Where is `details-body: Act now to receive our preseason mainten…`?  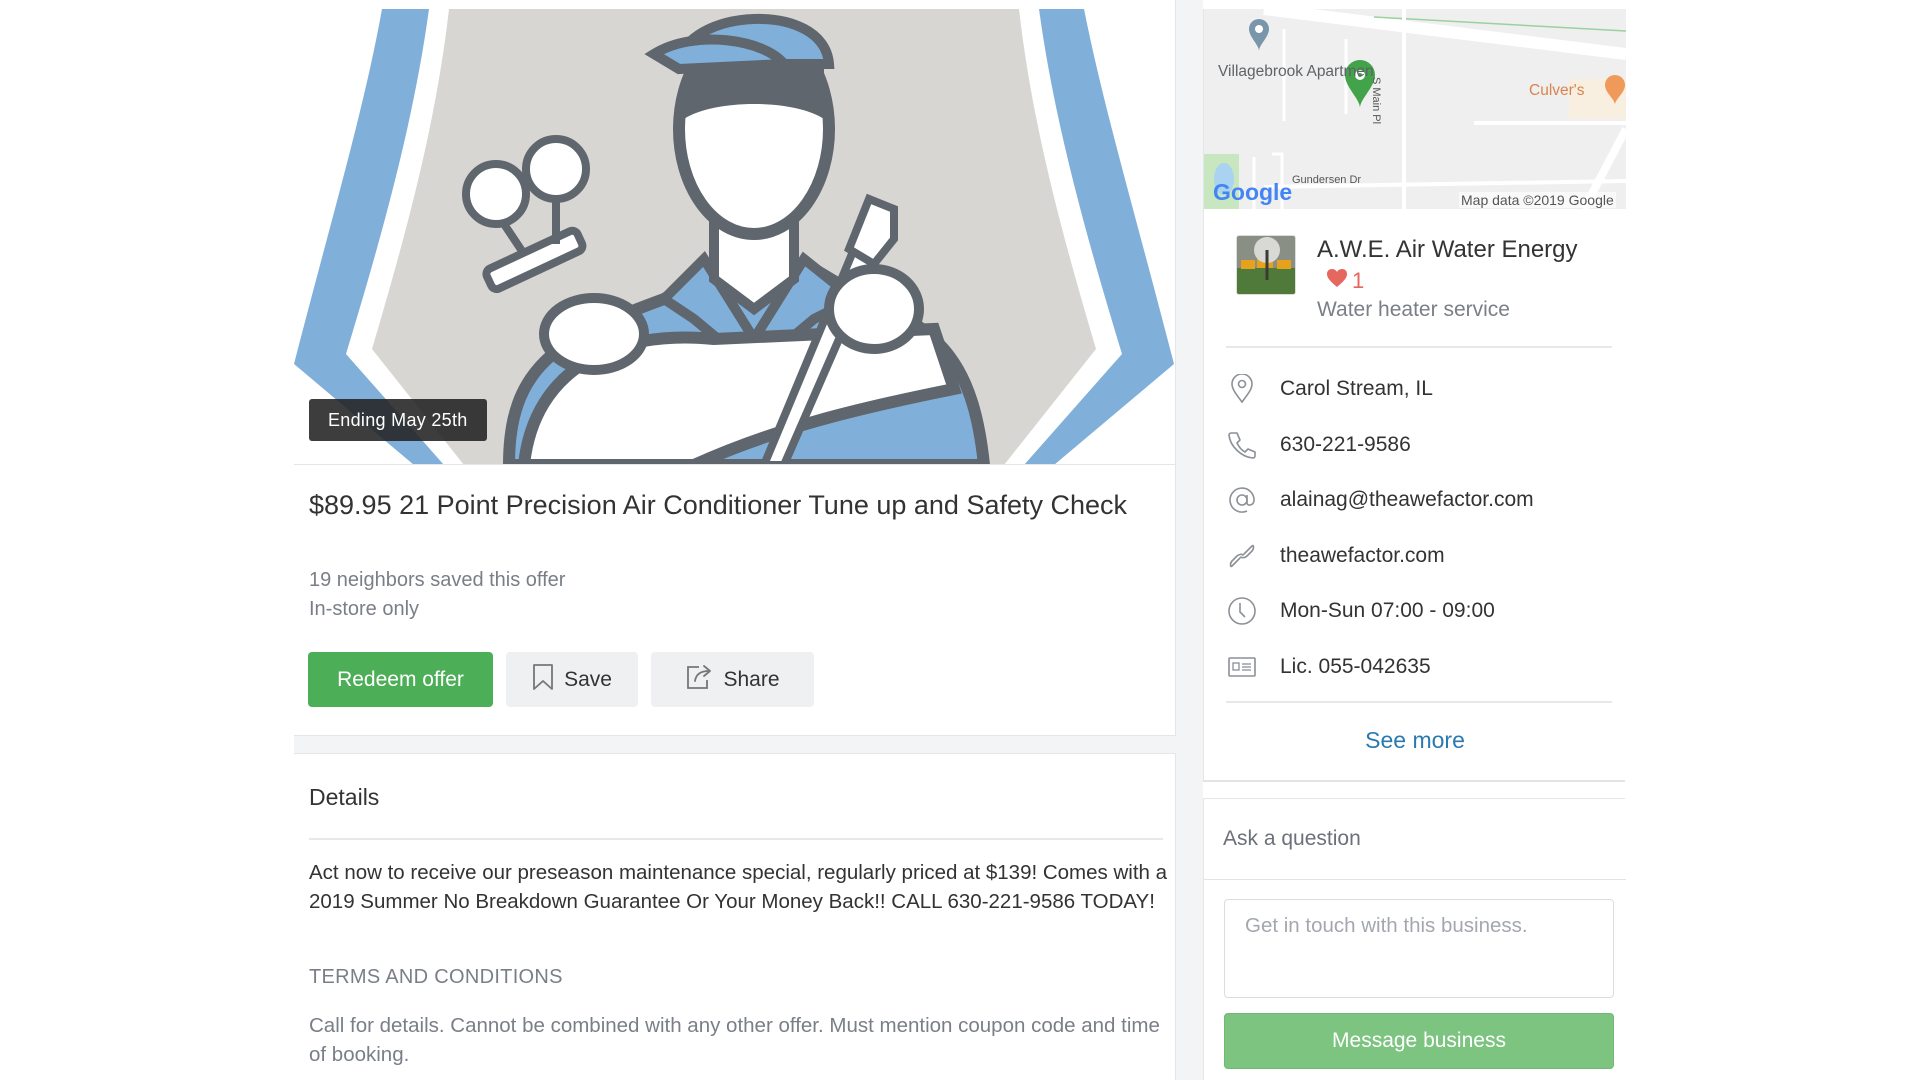 details-body: Act now to receive our preseason mainten… is located at coordinates (738, 887).